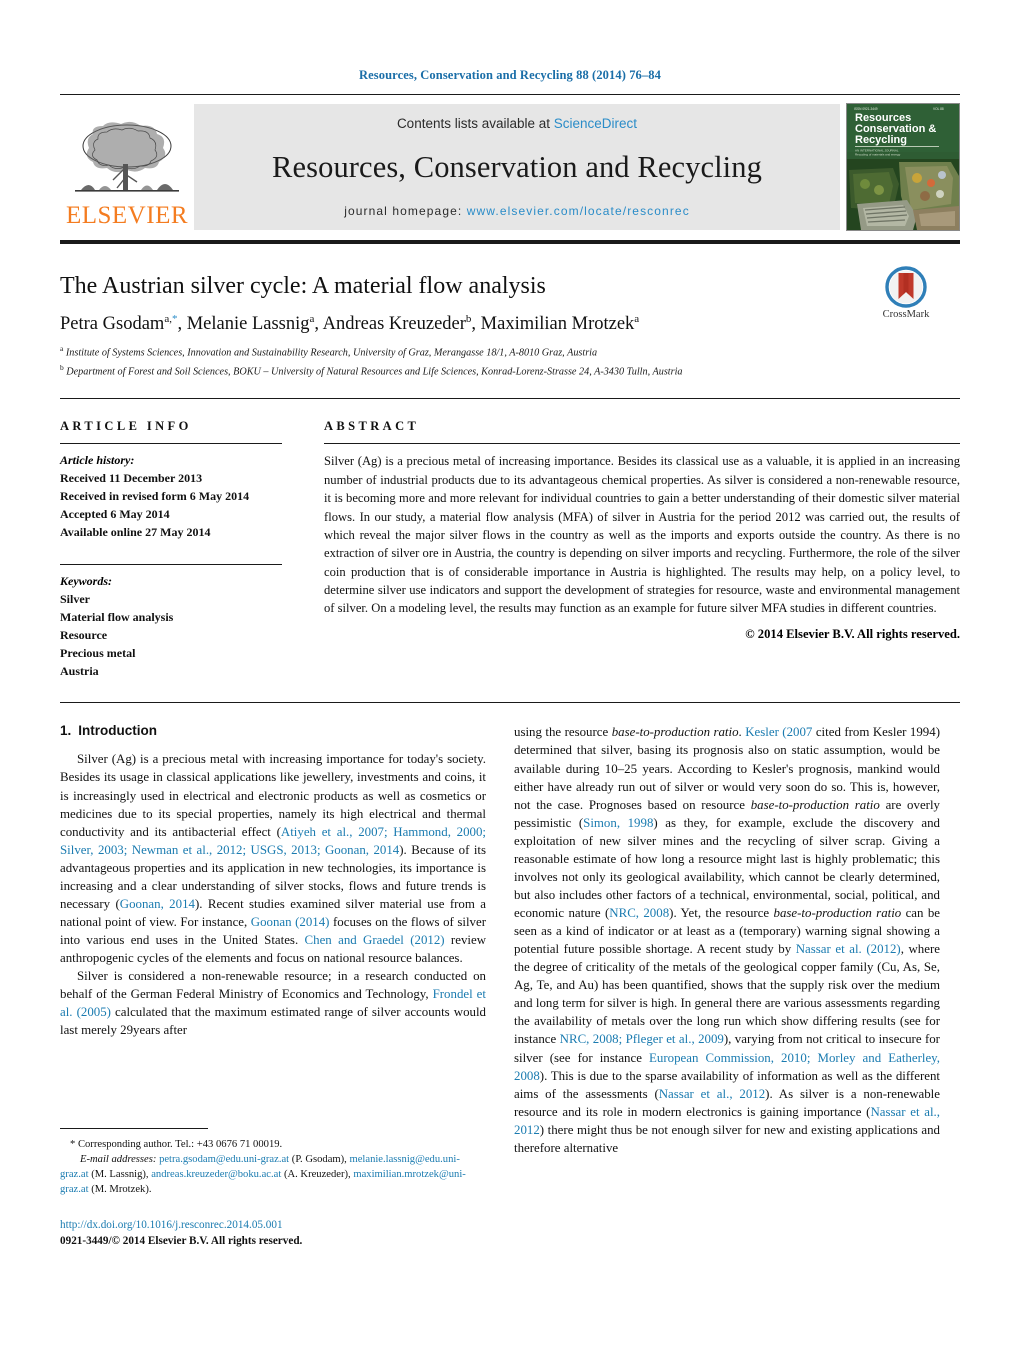 The image size is (1020, 1351). Describe the element at coordinates (66, 731) in the screenshot. I see `section-number: 1.` at that location.